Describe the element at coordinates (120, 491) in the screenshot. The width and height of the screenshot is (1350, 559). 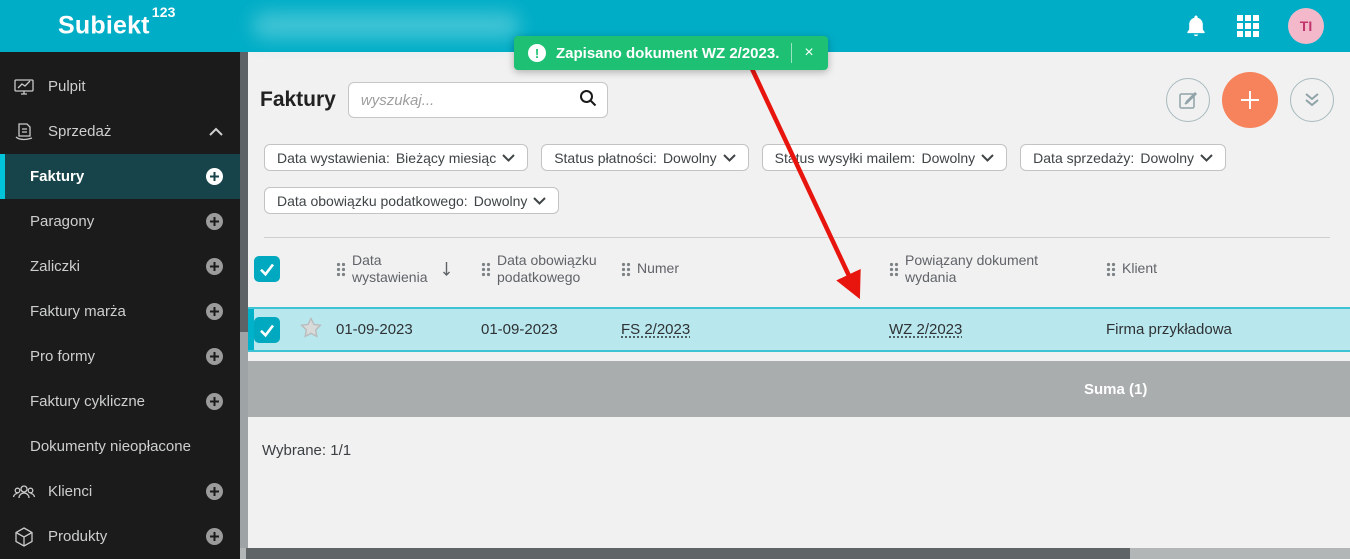
I see `sidebar-item-klienci: Klienci` at that location.